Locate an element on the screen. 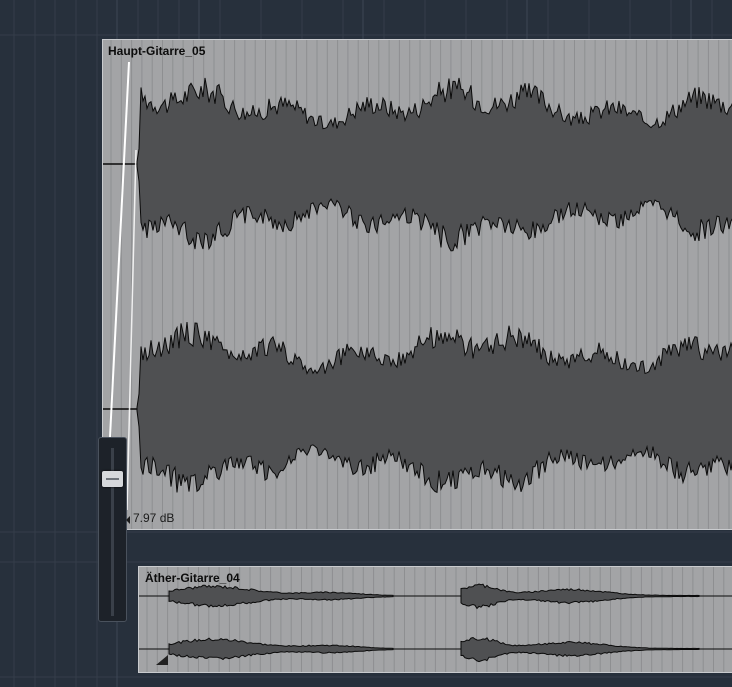 This screenshot has height=687, width=732. volume-fader is located at coordinates (112, 529).